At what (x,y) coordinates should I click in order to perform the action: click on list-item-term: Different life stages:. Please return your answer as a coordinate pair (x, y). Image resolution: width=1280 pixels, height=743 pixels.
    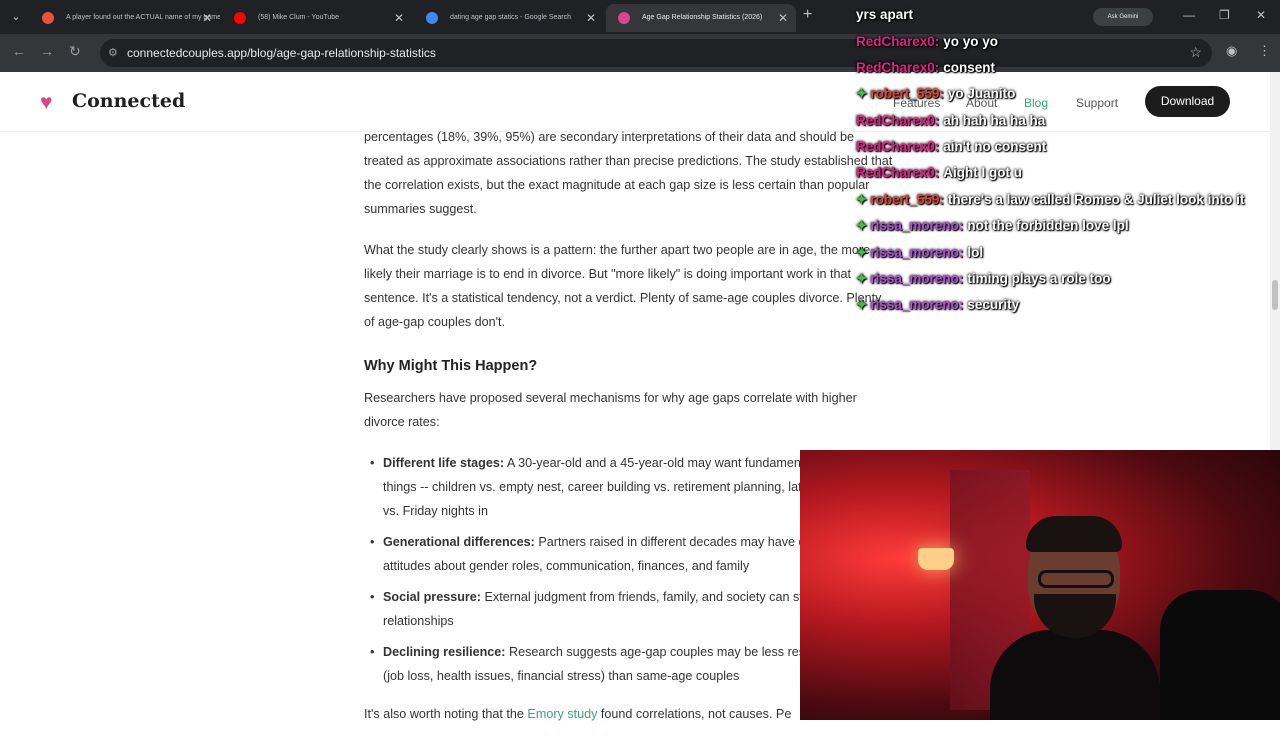
    Looking at the image, I should click on (444, 463).